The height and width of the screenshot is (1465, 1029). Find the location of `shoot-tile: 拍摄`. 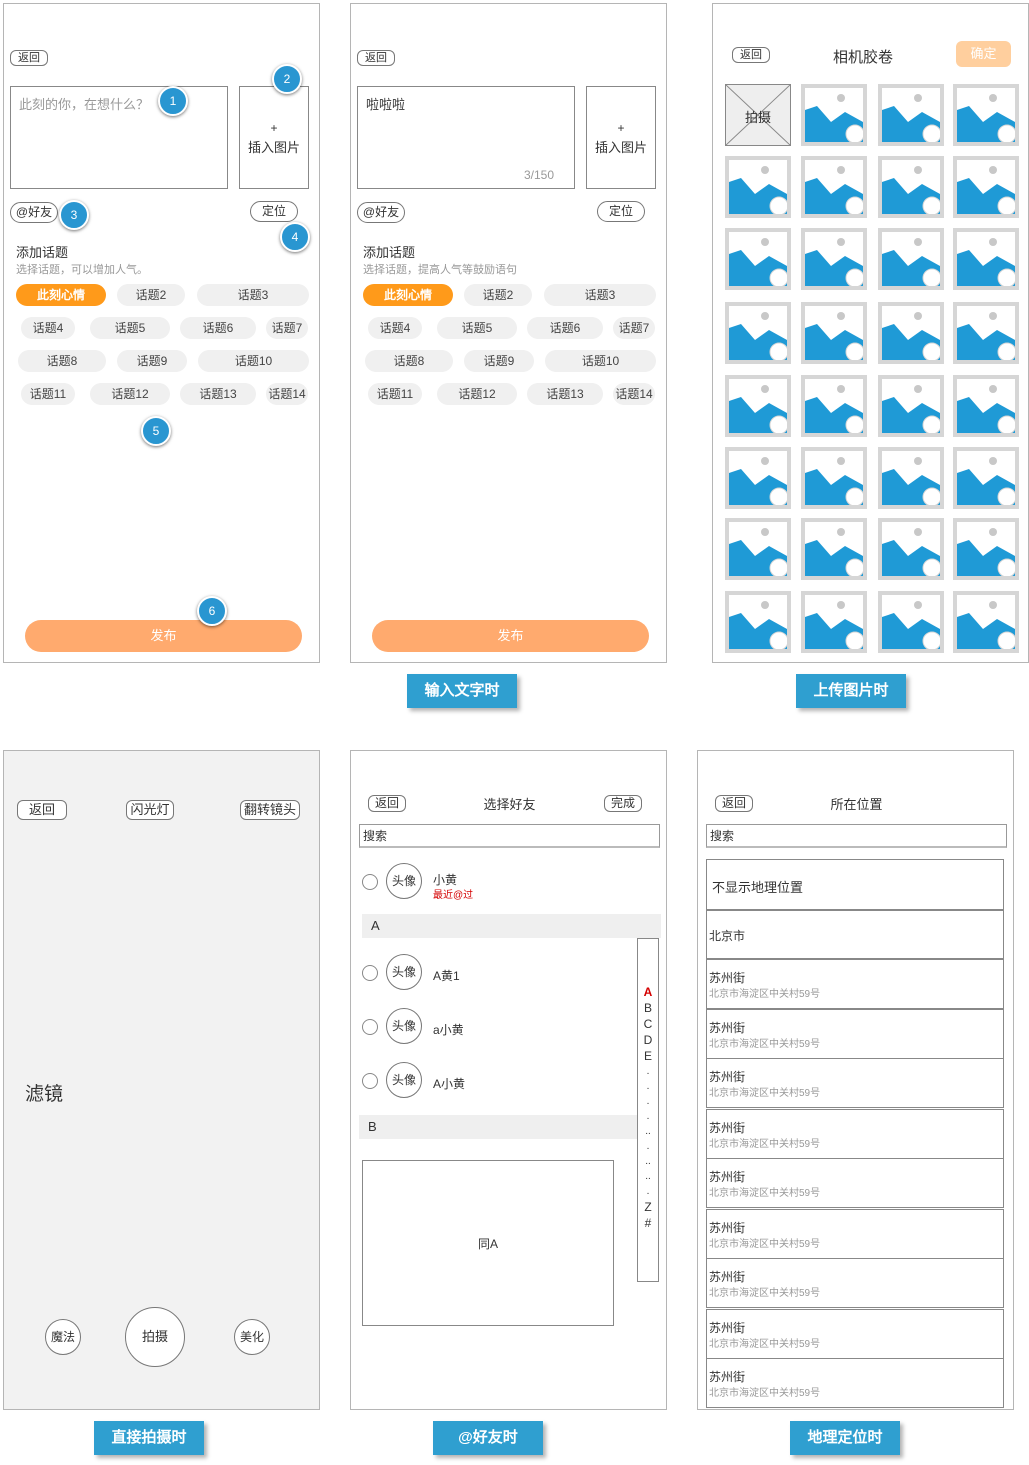

shoot-tile: 拍摄 is located at coordinates (758, 115).